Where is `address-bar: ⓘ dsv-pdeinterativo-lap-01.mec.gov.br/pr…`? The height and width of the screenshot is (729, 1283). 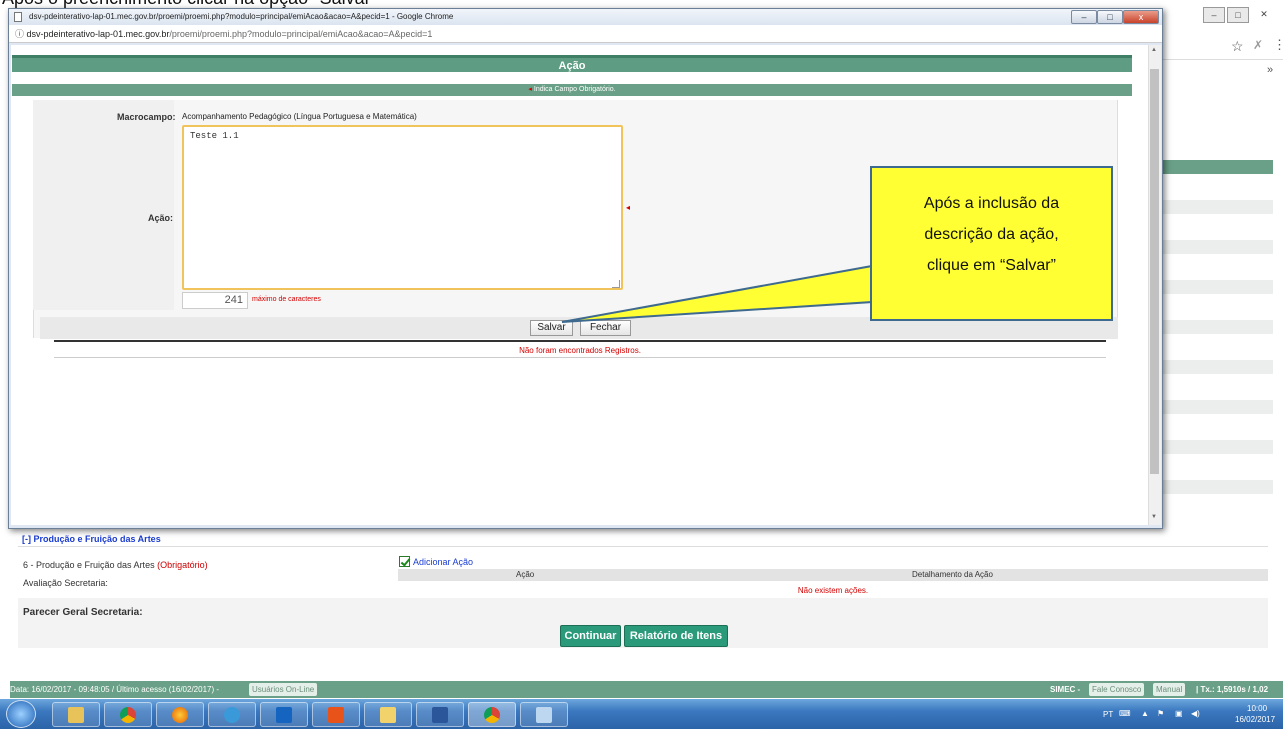 address-bar: ⓘ dsv-pdeinterativo-lap-01.mec.gov.br/pr… is located at coordinates (585, 34).